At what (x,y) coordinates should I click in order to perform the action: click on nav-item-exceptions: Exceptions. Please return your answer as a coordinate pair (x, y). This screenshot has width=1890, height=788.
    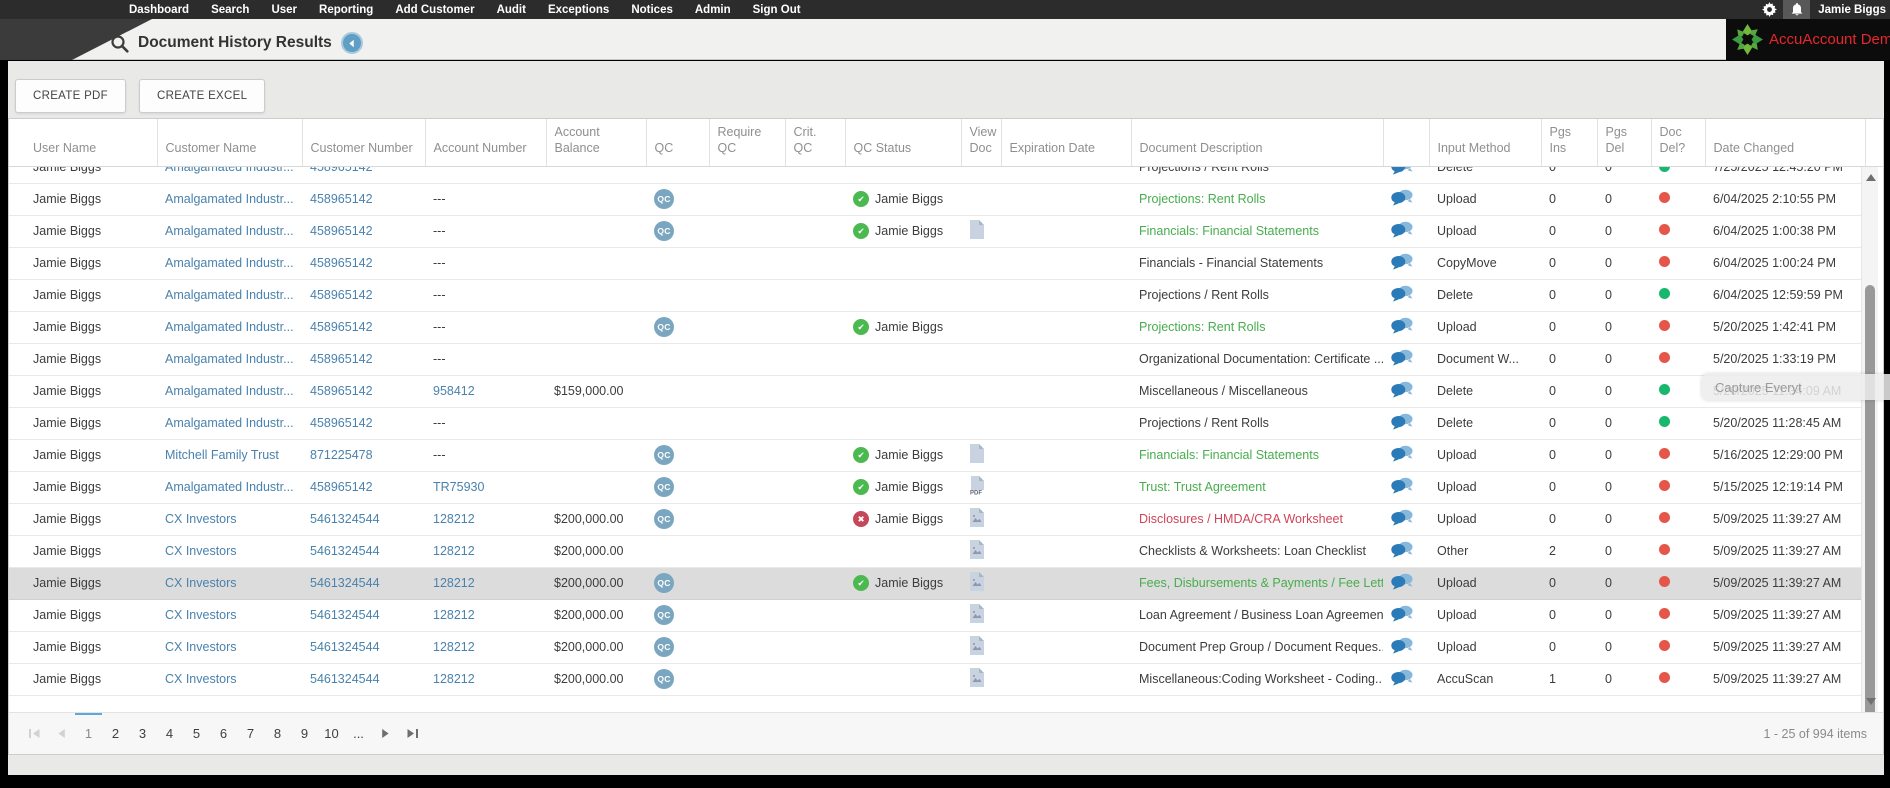
    Looking at the image, I should click on (578, 10).